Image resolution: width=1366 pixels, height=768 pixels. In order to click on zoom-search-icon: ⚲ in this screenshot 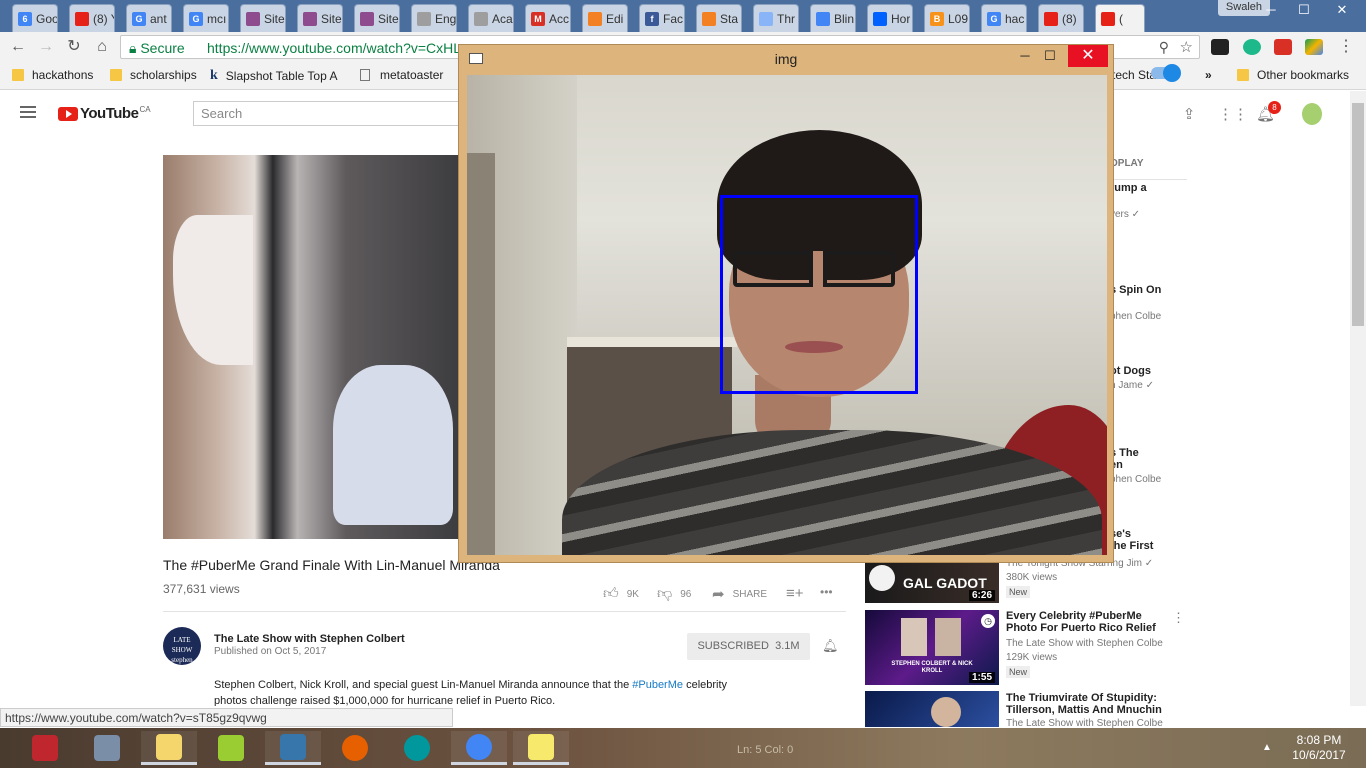, I will do `click(1164, 47)`.